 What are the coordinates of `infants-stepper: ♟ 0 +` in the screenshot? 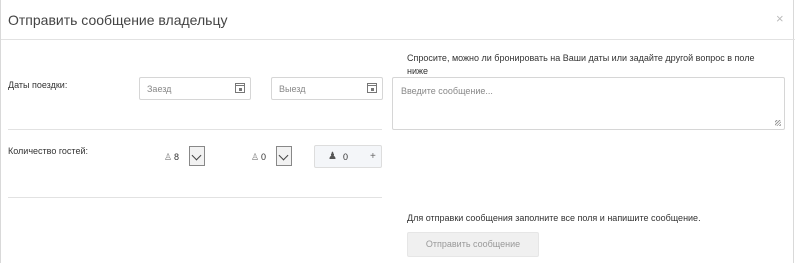 It's located at (348, 156).